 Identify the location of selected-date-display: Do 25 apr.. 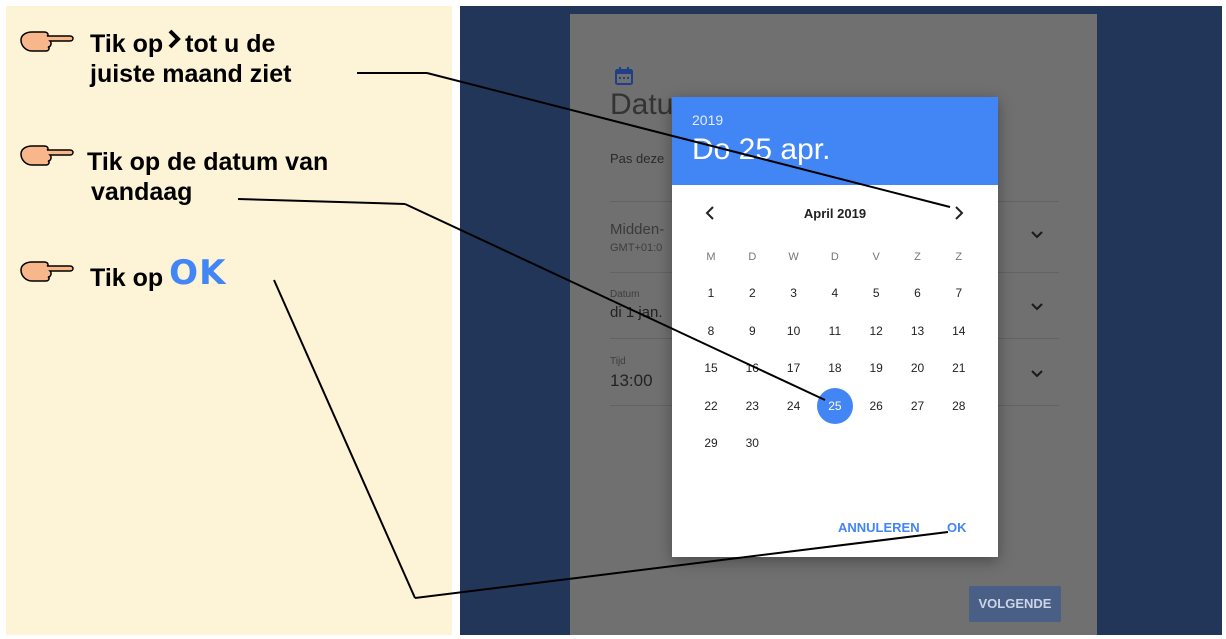
(761, 149).